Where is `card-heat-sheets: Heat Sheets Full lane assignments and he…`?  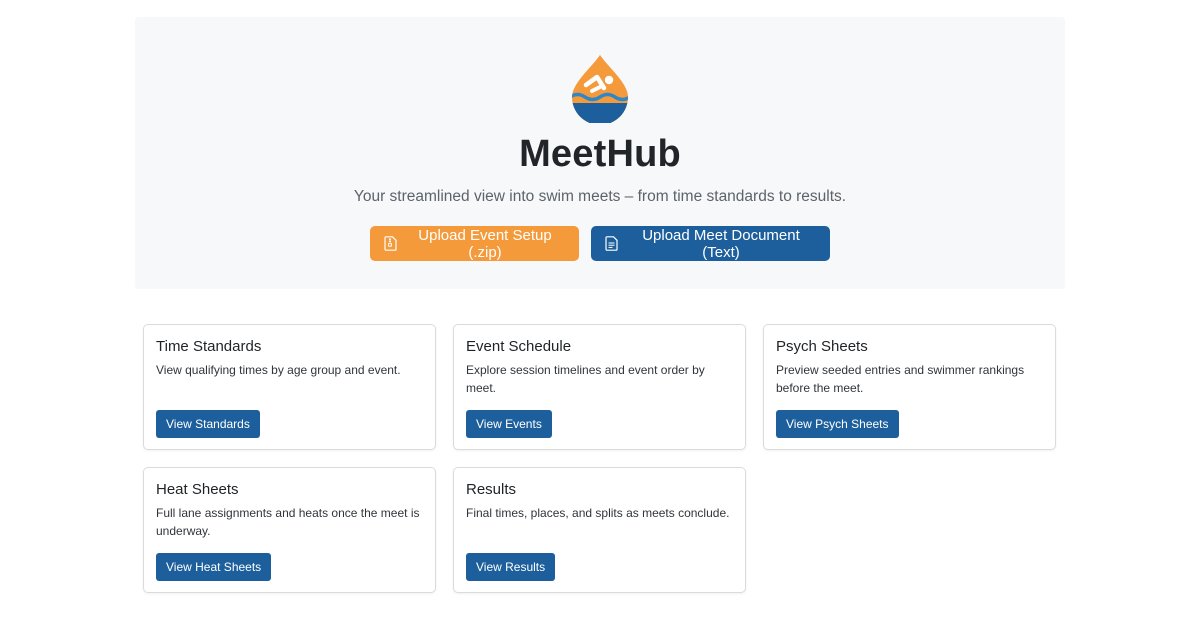 card-heat-sheets: Heat Sheets Full lane assignments and he… is located at coordinates (289, 530).